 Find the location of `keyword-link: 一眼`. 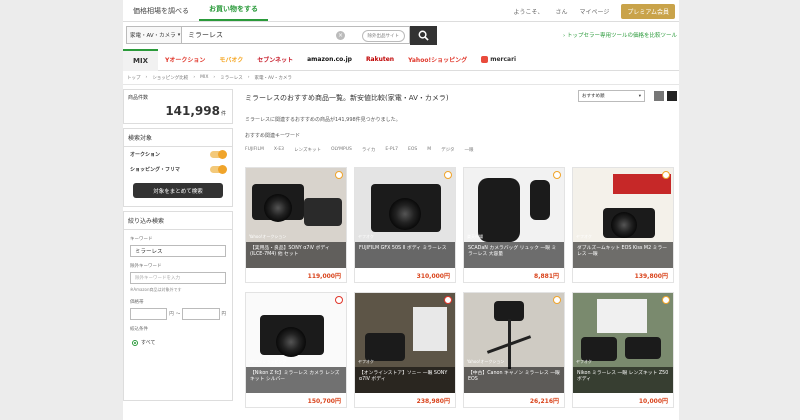

keyword-link: 一眼 is located at coordinates (469, 150).